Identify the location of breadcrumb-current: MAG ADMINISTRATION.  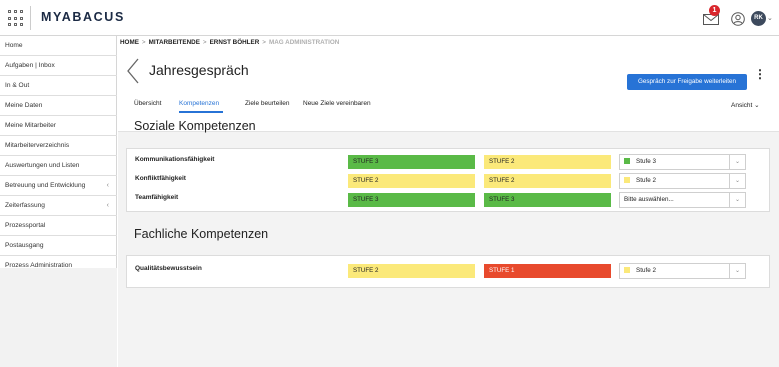
(304, 42).